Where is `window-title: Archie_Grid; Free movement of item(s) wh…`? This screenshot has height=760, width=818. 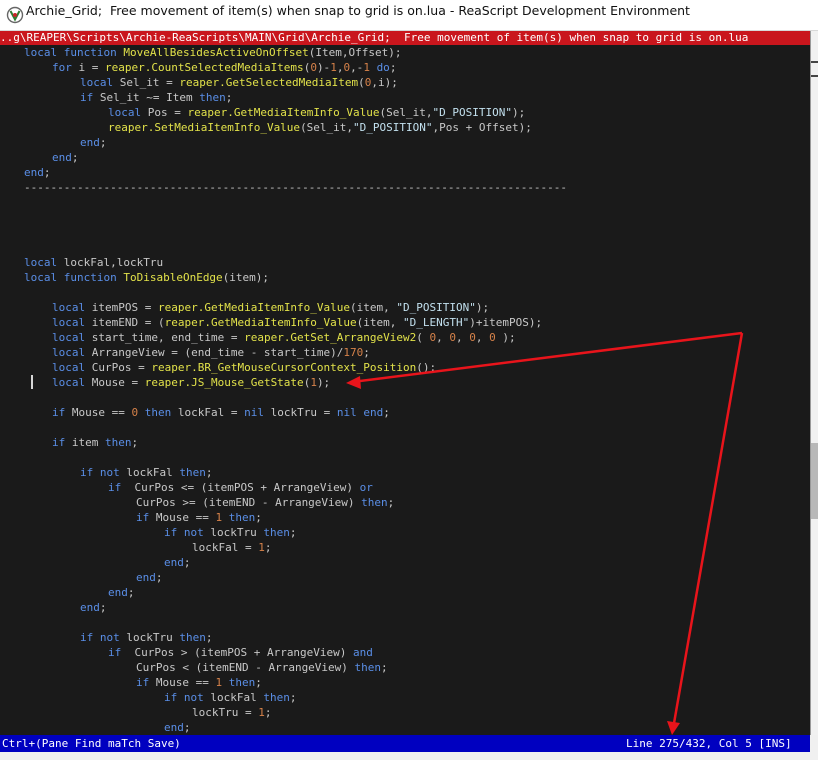 window-title: Archie_Grid; Free movement of item(s) wh… is located at coordinates (358, 10).